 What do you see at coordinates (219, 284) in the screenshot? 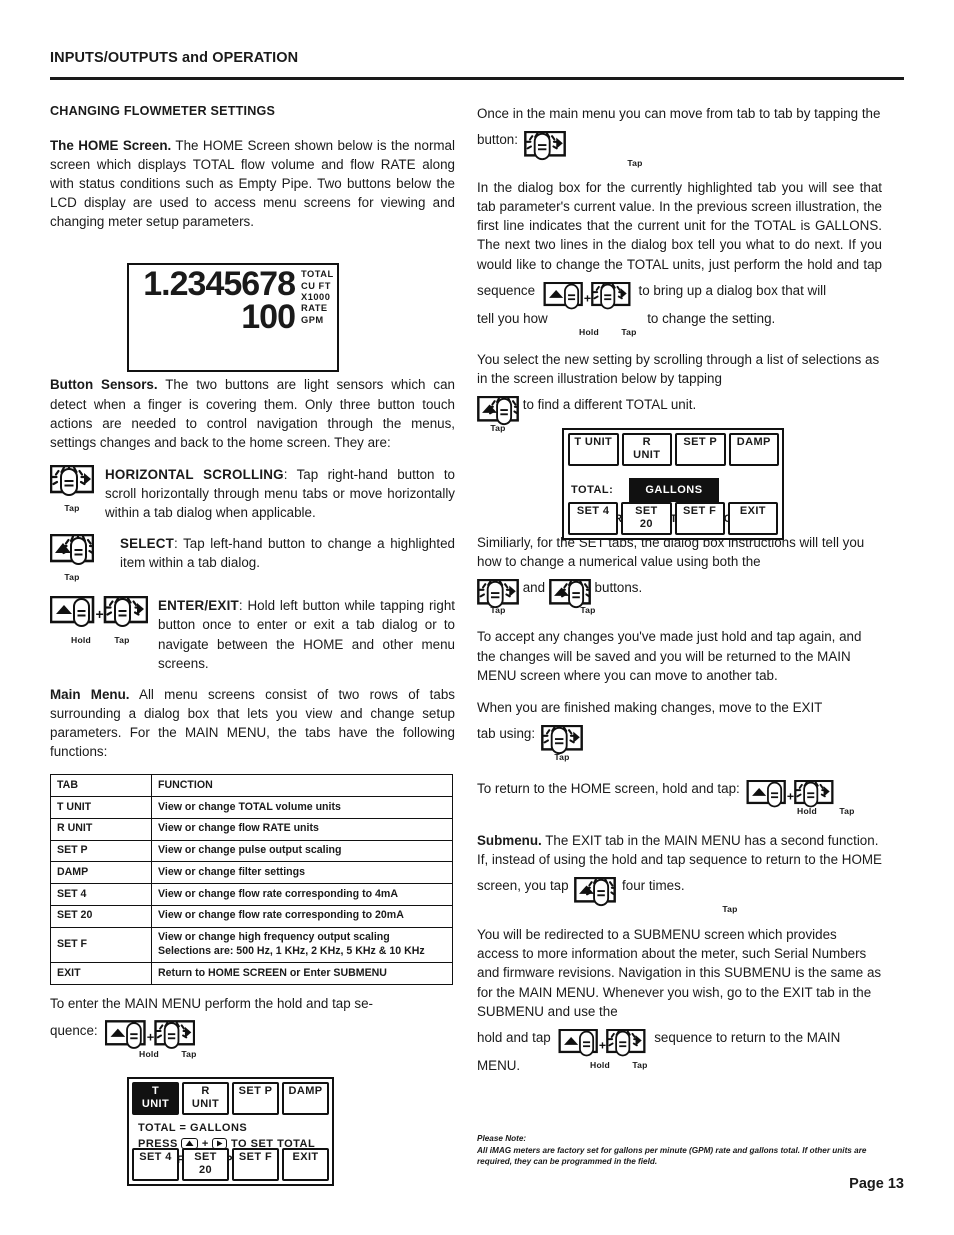
I see `lcd-total-value: 1.2345678` at bounding box center [219, 284].